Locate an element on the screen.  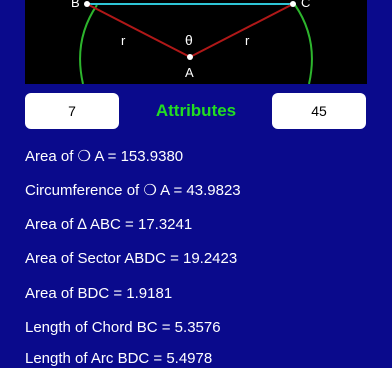
result-chord-length: Length of Chord BC = 5.3576 is located at coordinates (123, 327).